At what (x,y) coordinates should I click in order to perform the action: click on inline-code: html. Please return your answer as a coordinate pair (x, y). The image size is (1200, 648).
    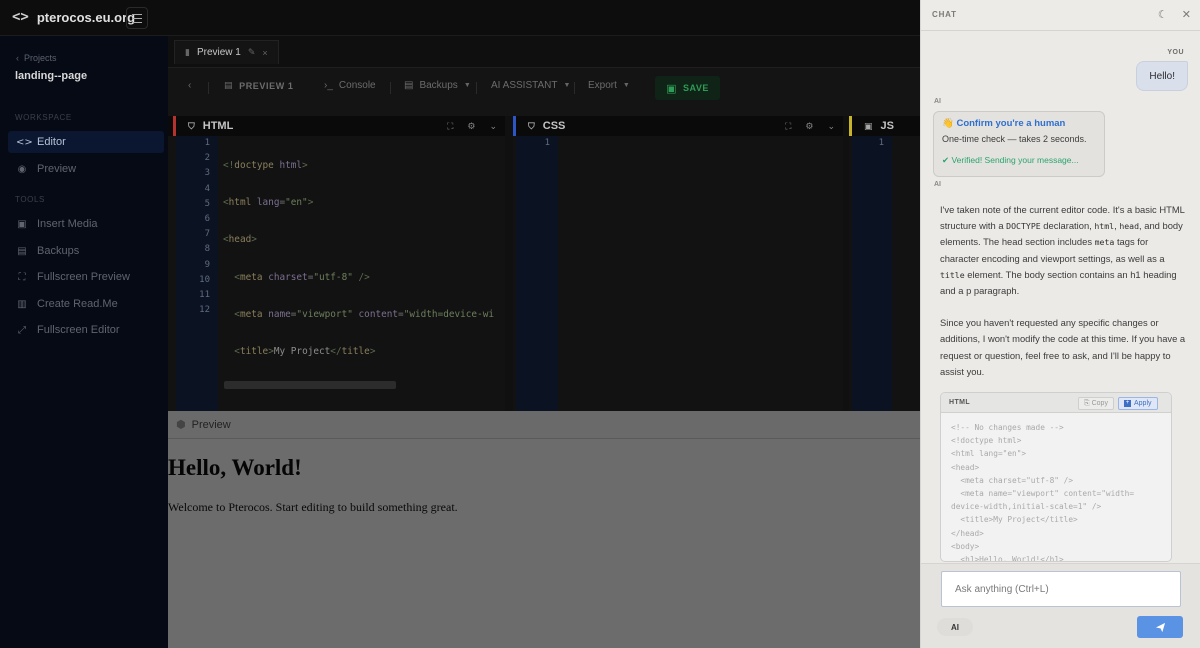
    Looking at the image, I should click on (1104, 226).